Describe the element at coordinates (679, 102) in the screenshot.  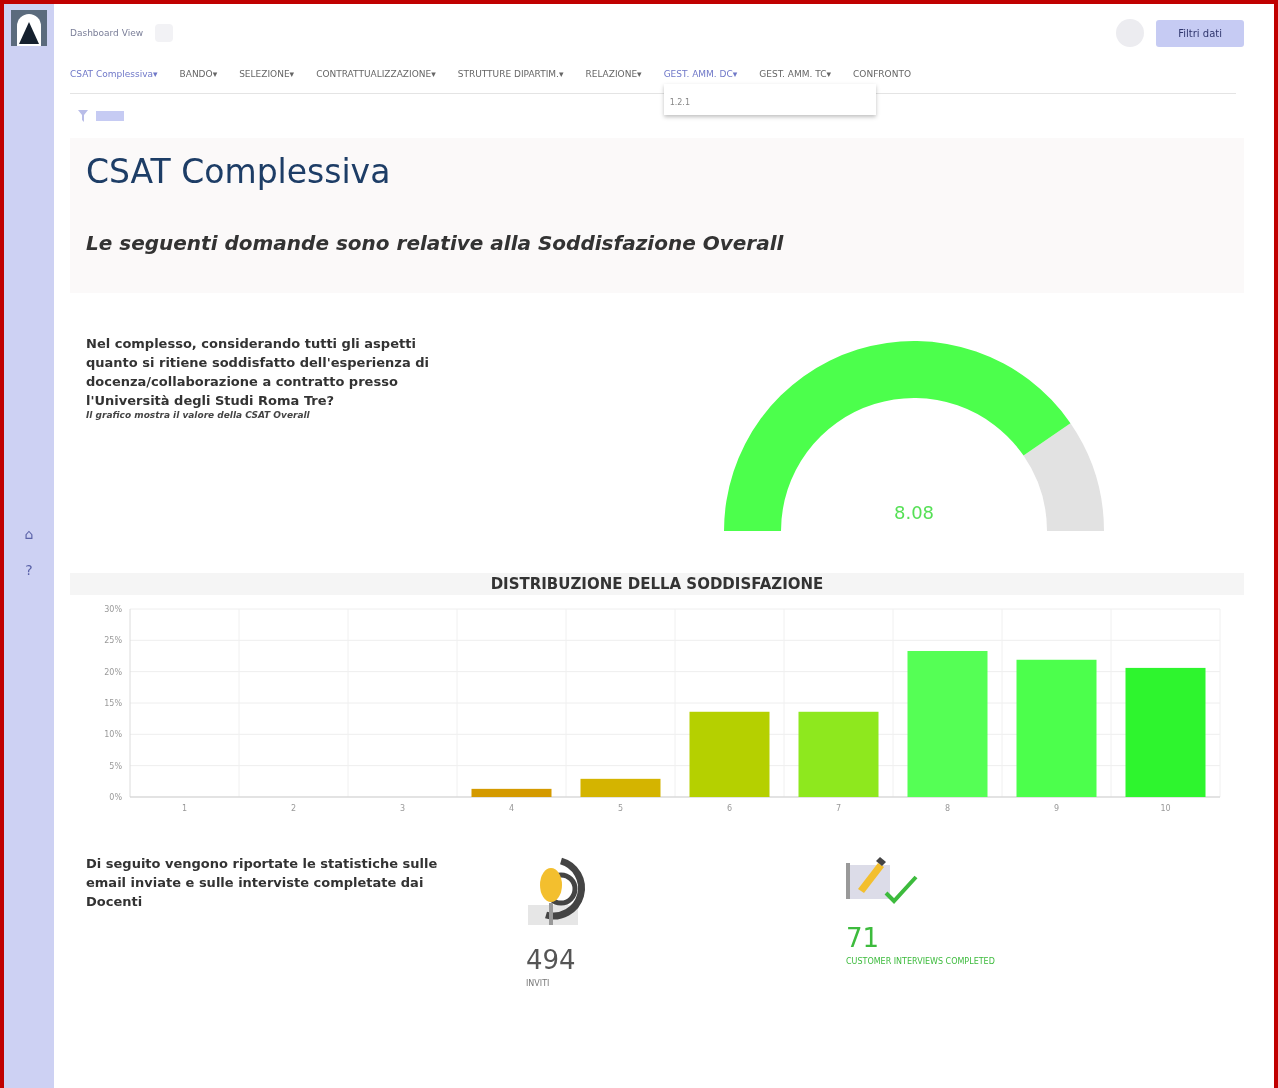
I see `menu-item: 1.2.1` at that location.